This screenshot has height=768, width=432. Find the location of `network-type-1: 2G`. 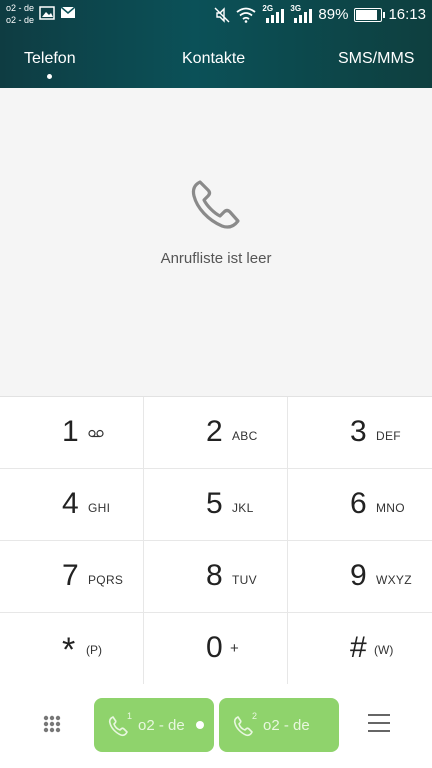

network-type-1: 2G is located at coordinates (268, 8).